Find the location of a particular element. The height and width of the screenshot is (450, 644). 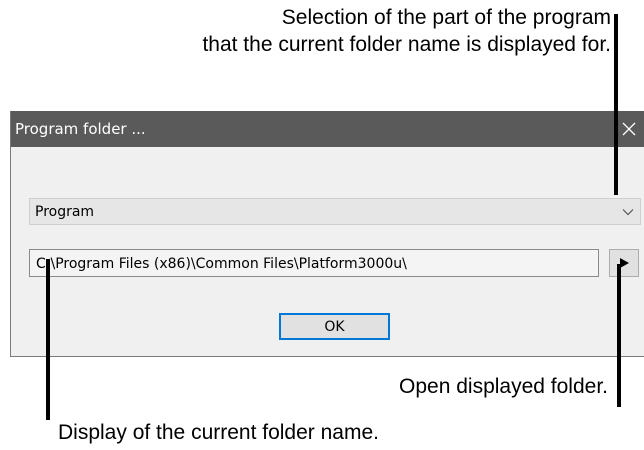

program-part-select-value: Program is located at coordinates (65, 212).